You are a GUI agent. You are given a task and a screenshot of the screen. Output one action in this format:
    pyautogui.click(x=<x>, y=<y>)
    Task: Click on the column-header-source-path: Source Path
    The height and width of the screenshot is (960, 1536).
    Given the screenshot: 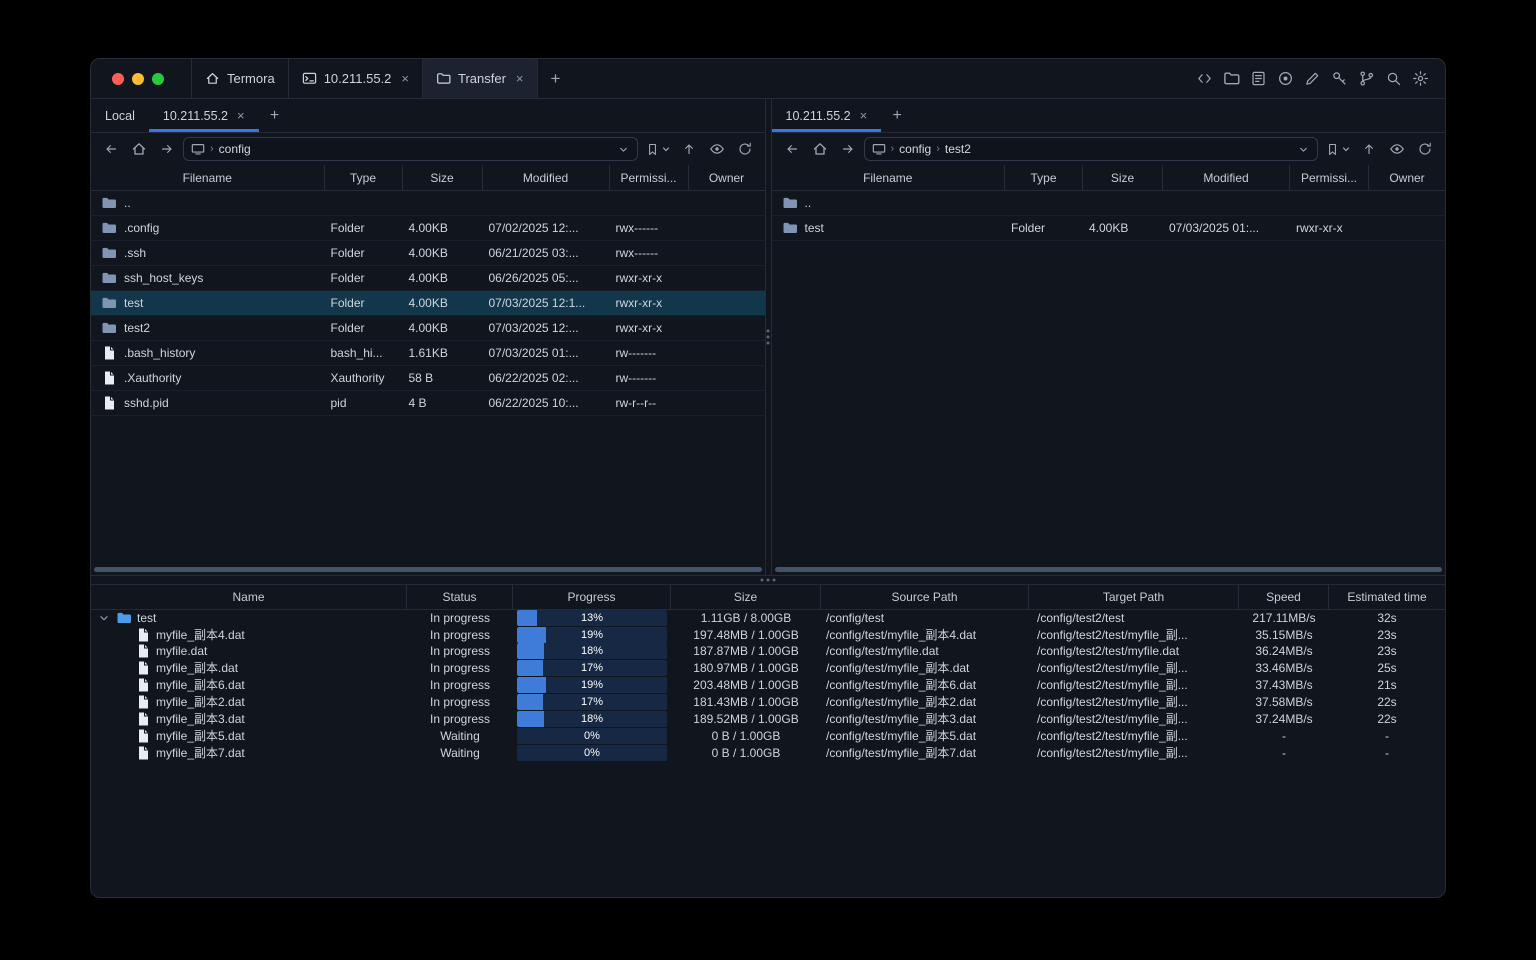 What is the action you would take?
    pyautogui.click(x=925, y=597)
    